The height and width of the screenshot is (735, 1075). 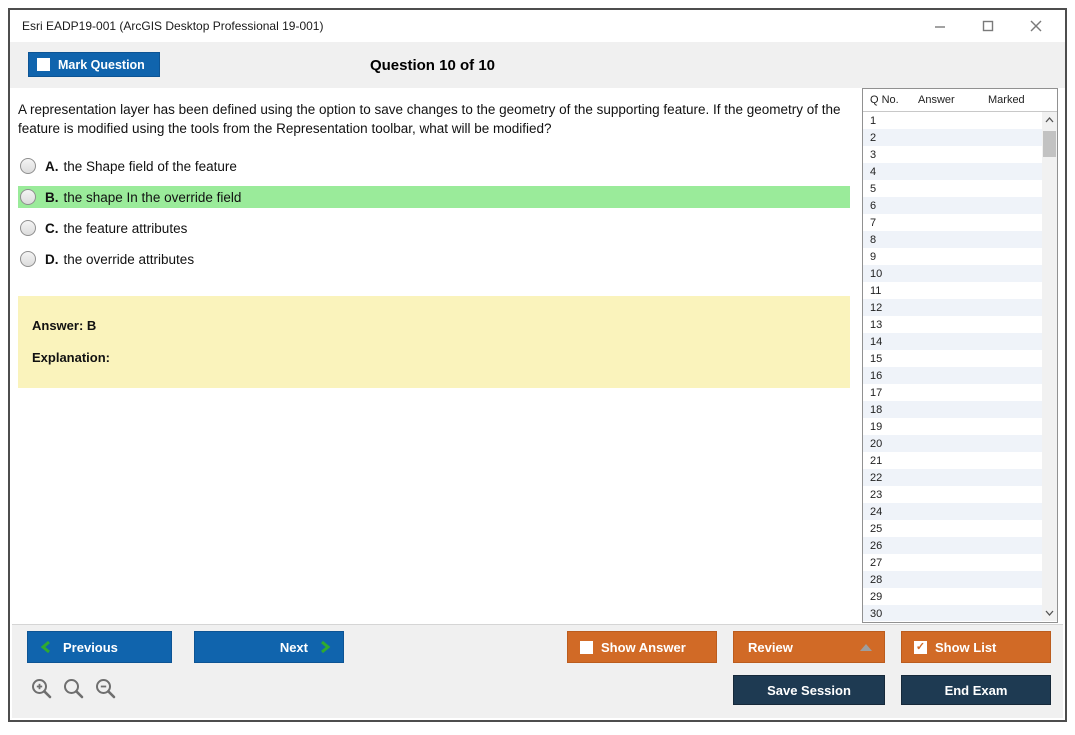 I want to click on question-list-row: 24, so click(x=952, y=511).